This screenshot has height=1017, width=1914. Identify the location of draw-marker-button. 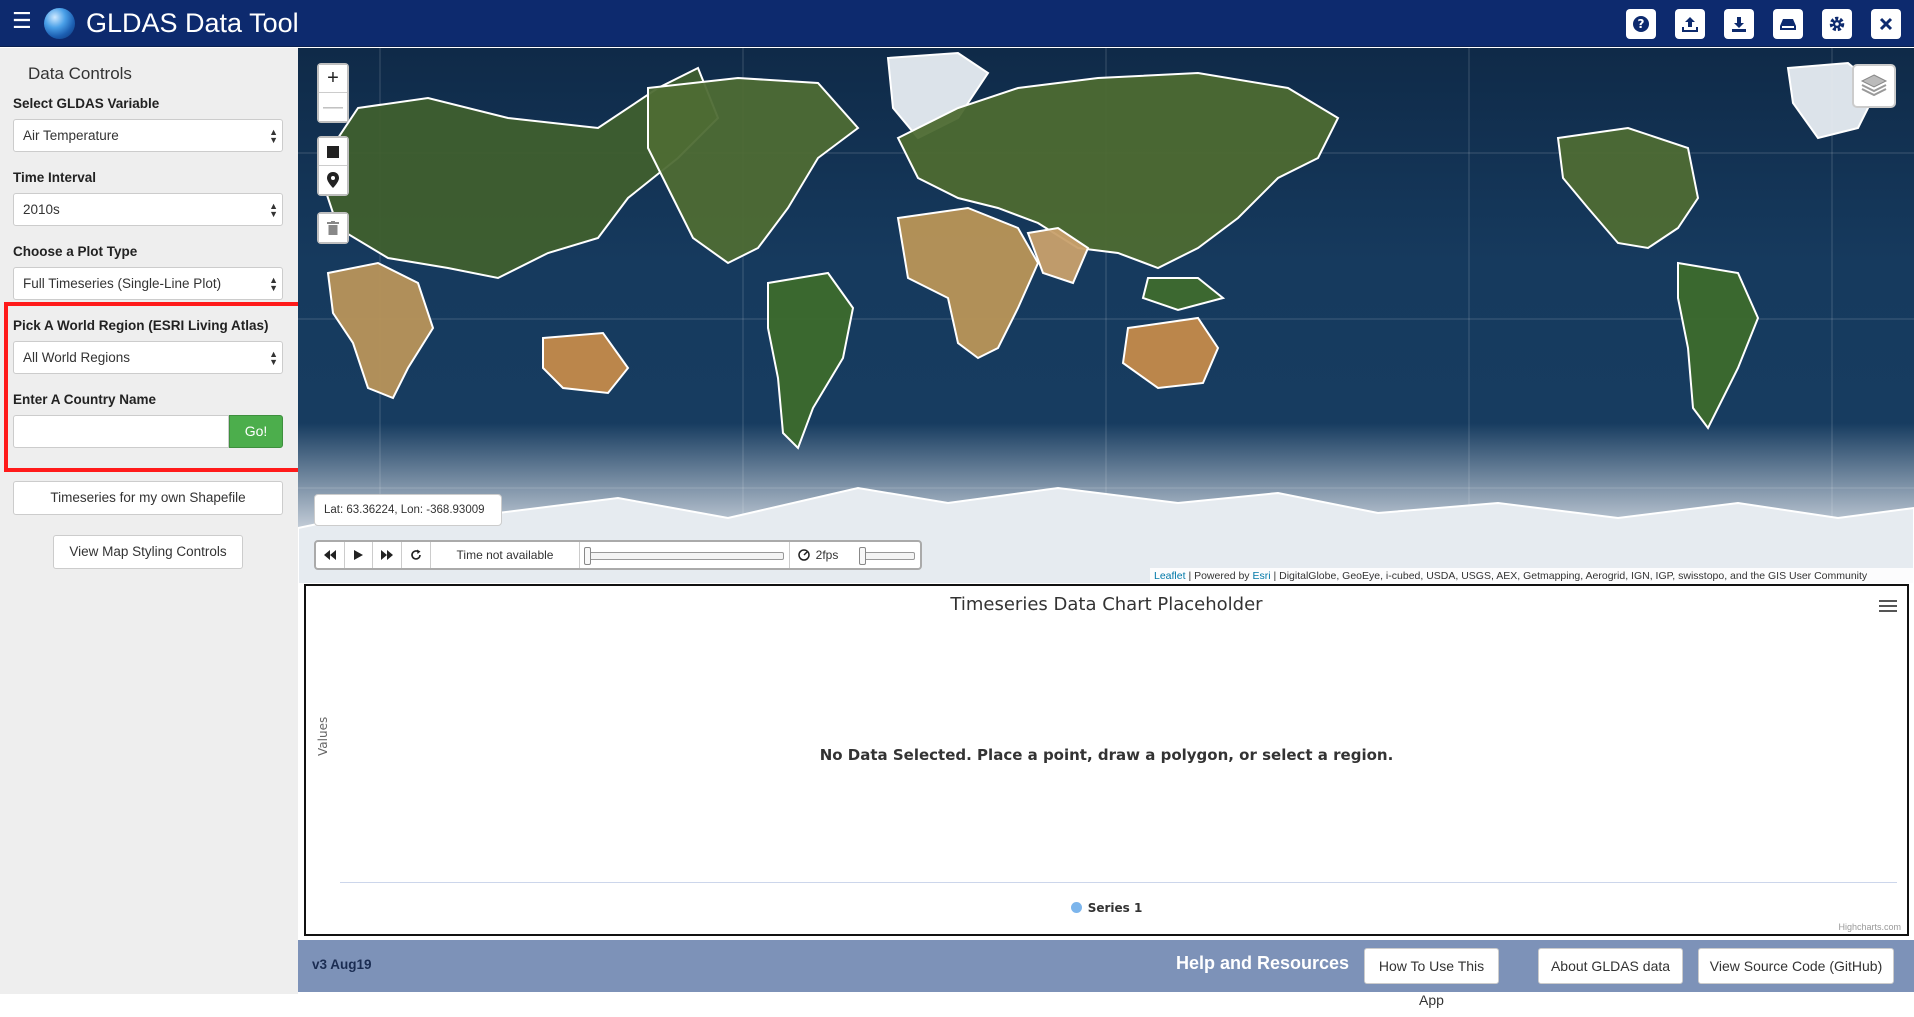
(333, 180).